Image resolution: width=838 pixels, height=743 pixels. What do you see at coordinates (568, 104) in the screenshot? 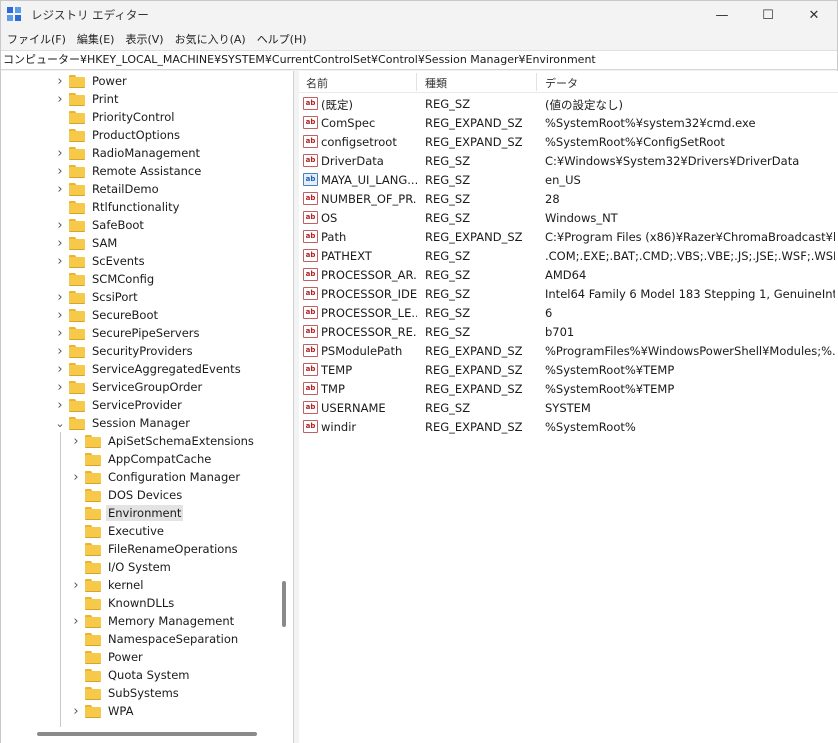
I see `value-row: ab (既定) REG_SZ (値の設定なし)` at bounding box center [568, 104].